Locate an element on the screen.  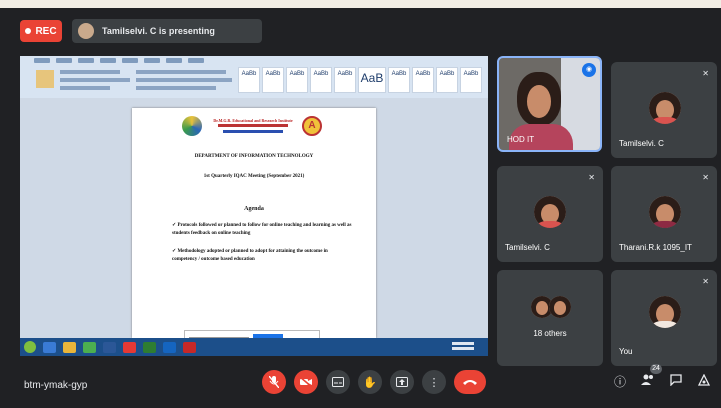
people-icon is located at coordinates (648, 382).